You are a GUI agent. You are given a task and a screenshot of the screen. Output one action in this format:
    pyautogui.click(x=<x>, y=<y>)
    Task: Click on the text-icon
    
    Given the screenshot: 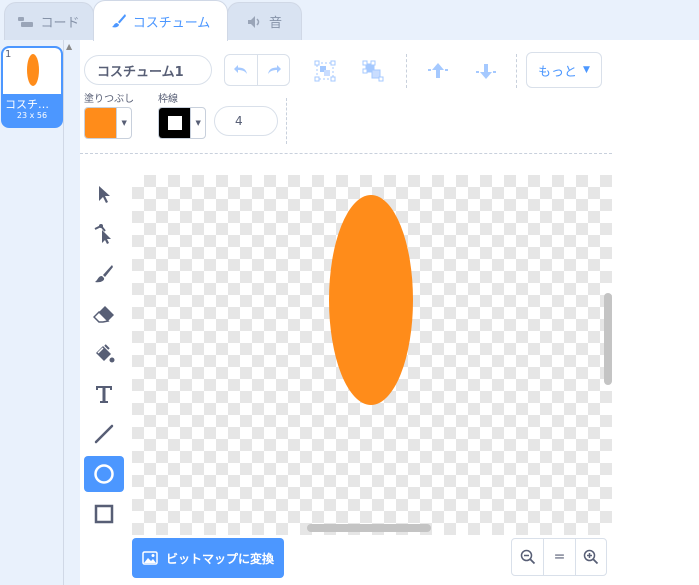 What is the action you would take?
    pyautogui.click(x=104, y=394)
    